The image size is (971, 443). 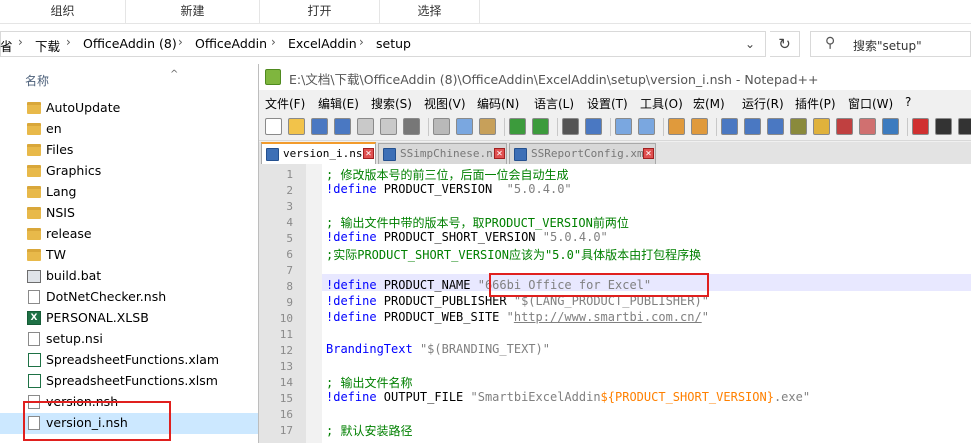 What do you see at coordinates (699, 126) in the screenshot?
I see `sync-h-icon` at bounding box center [699, 126].